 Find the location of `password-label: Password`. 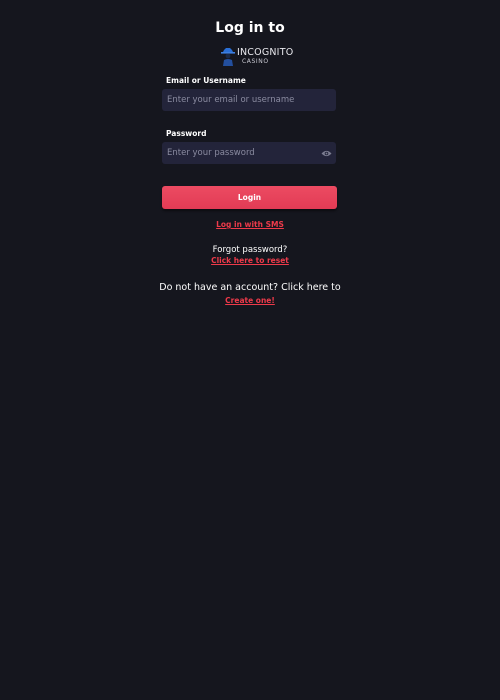

password-label: Password is located at coordinates (186, 133).